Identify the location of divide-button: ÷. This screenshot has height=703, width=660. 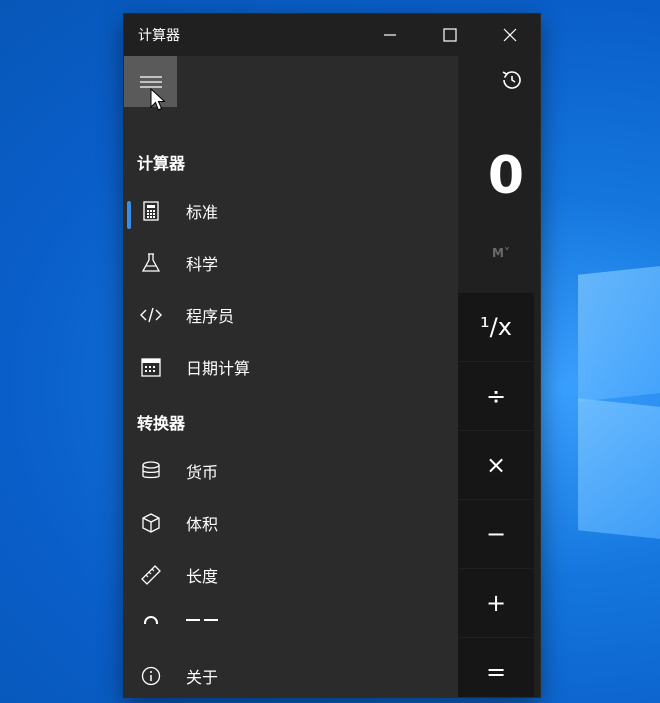
(496, 396).